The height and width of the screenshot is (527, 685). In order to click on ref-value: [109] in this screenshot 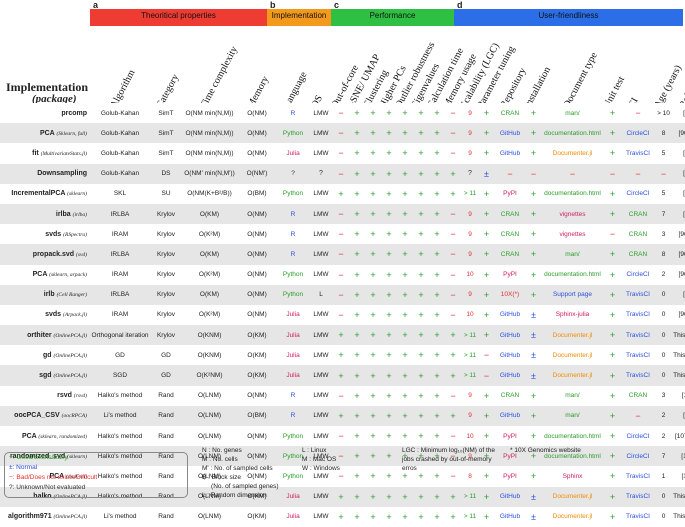, I will do `click(683, 456)`.